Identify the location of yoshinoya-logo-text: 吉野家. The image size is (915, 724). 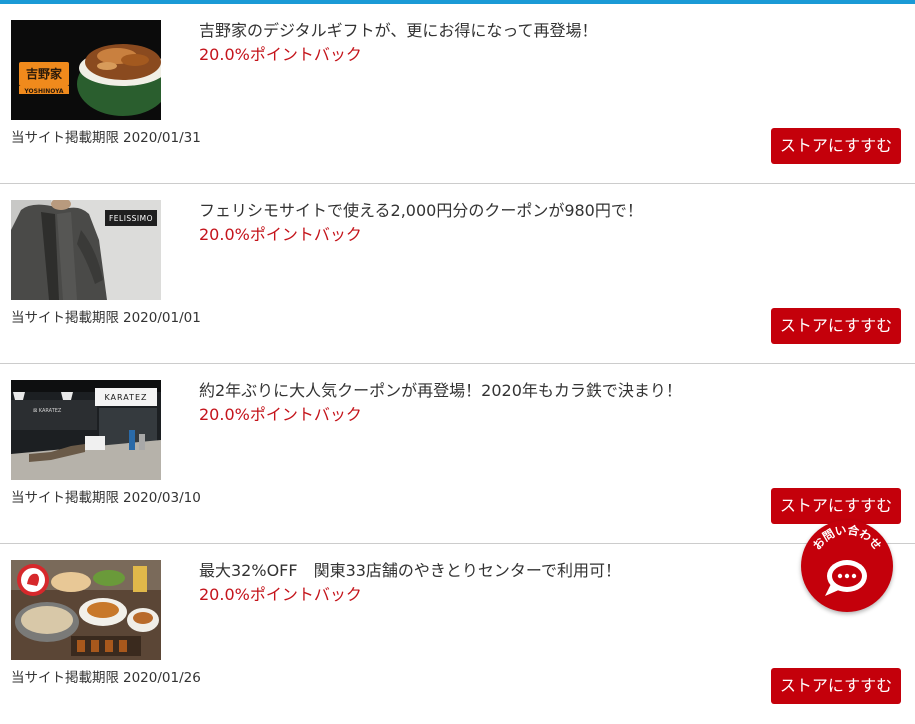
(44, 73).